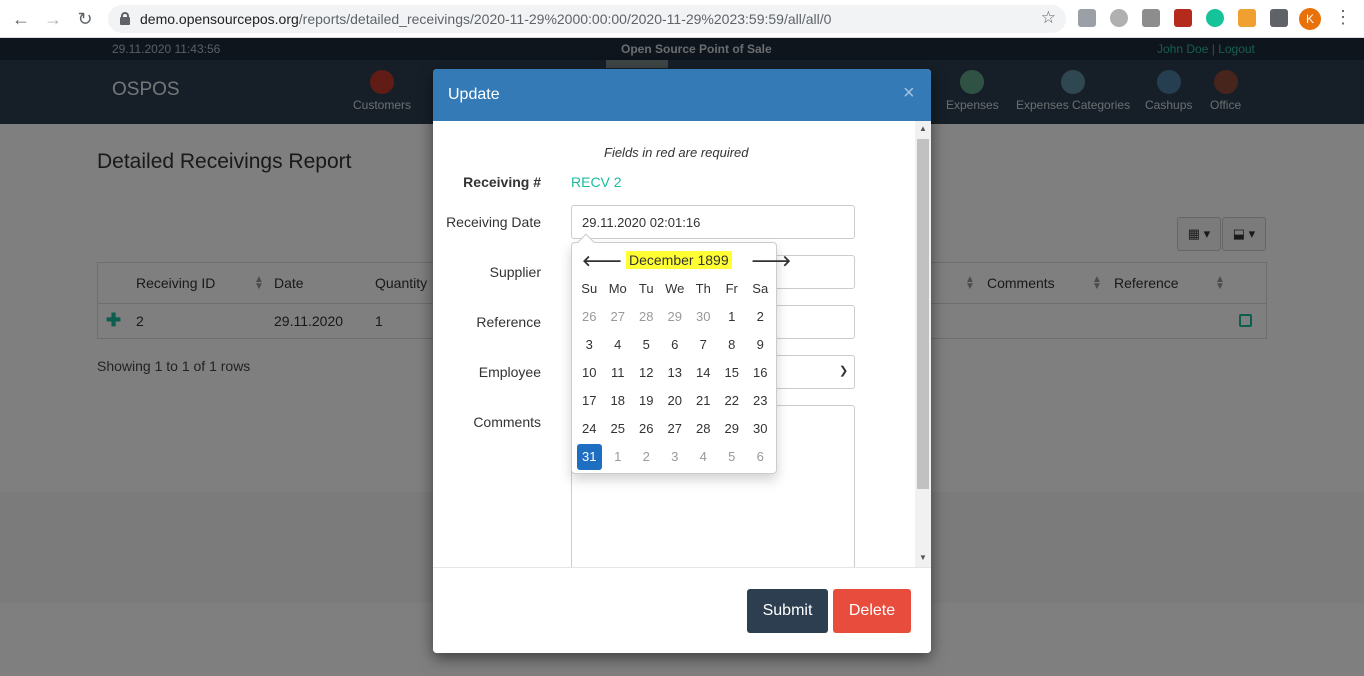 Image resolution: width=1364 pixels, height=676 pixels. Describe the element at coordinates (1183, 18) in the screenshot. I see `pdf-extension-icon` at that location.